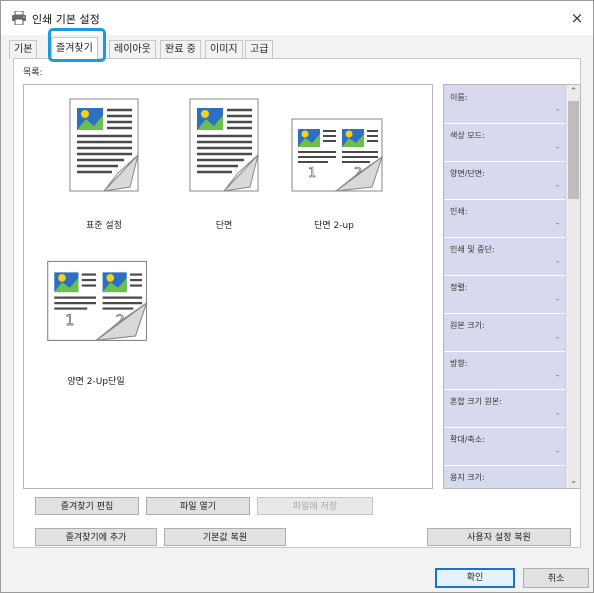 The height and width of the screenshot is (593, 594). What do you see at coordinates (459, 287) in the screenshot?
I see `property-name: 정렬:` at bounding box center [459, 287].